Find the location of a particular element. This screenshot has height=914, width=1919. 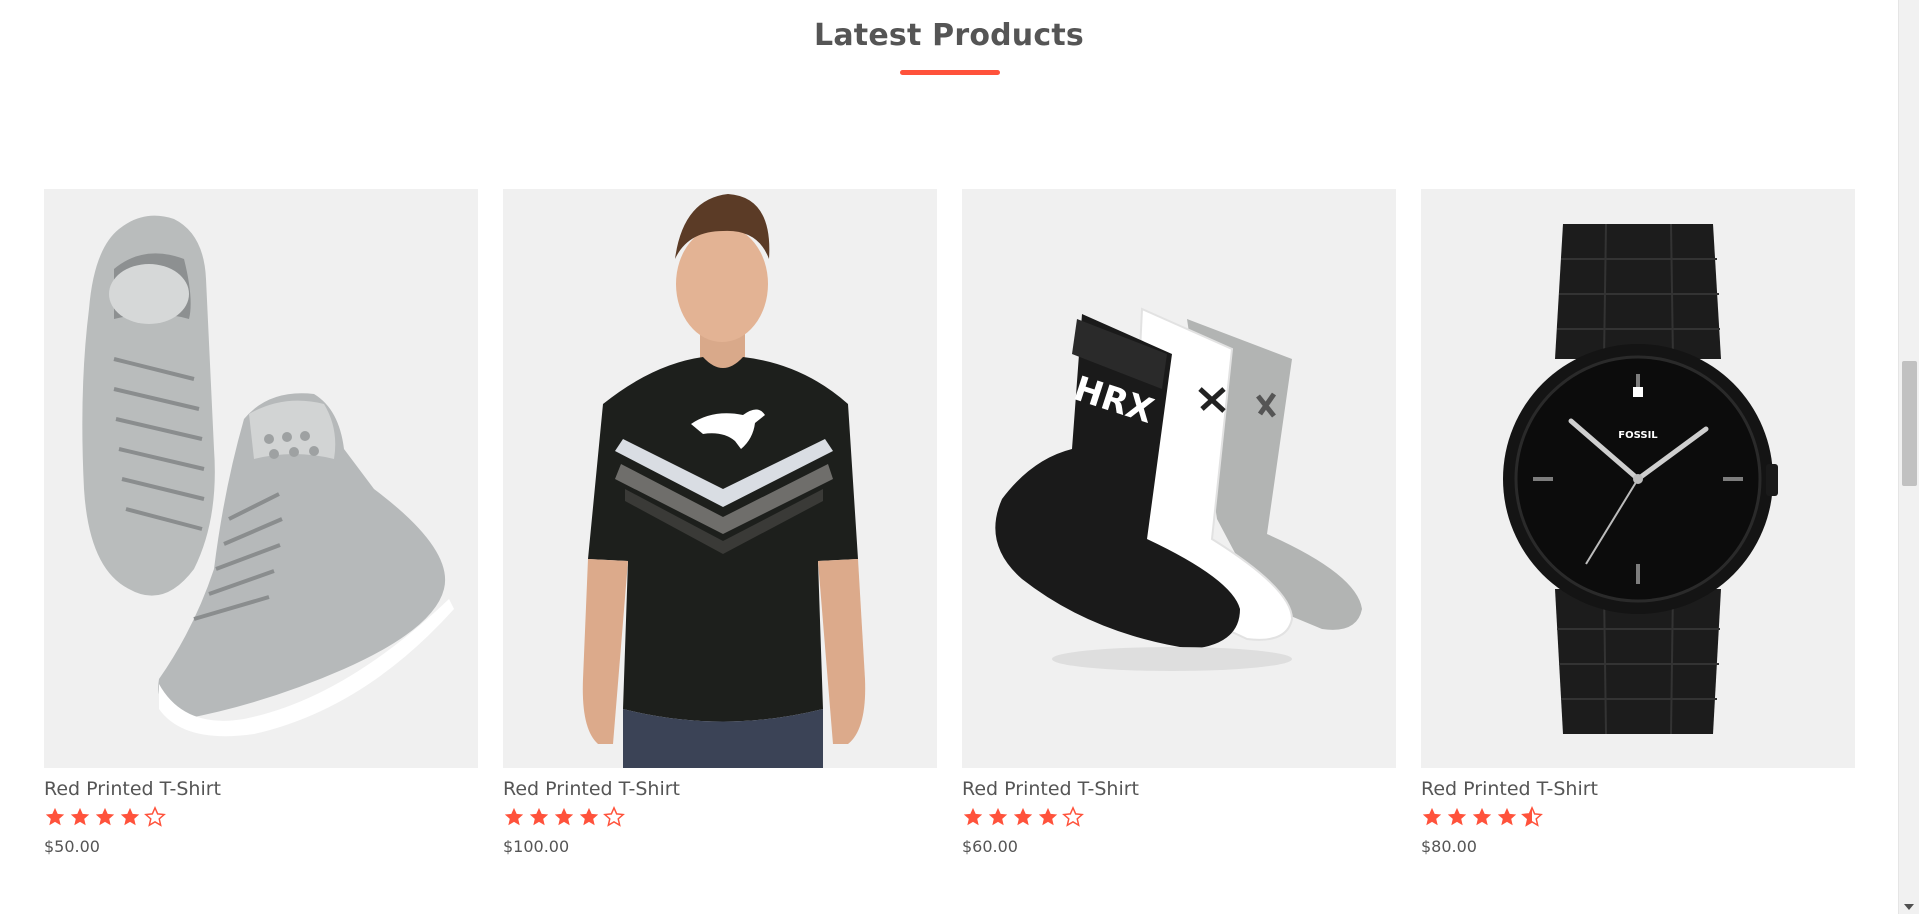

scroll-thumb is located at coordinates (1909, 423).